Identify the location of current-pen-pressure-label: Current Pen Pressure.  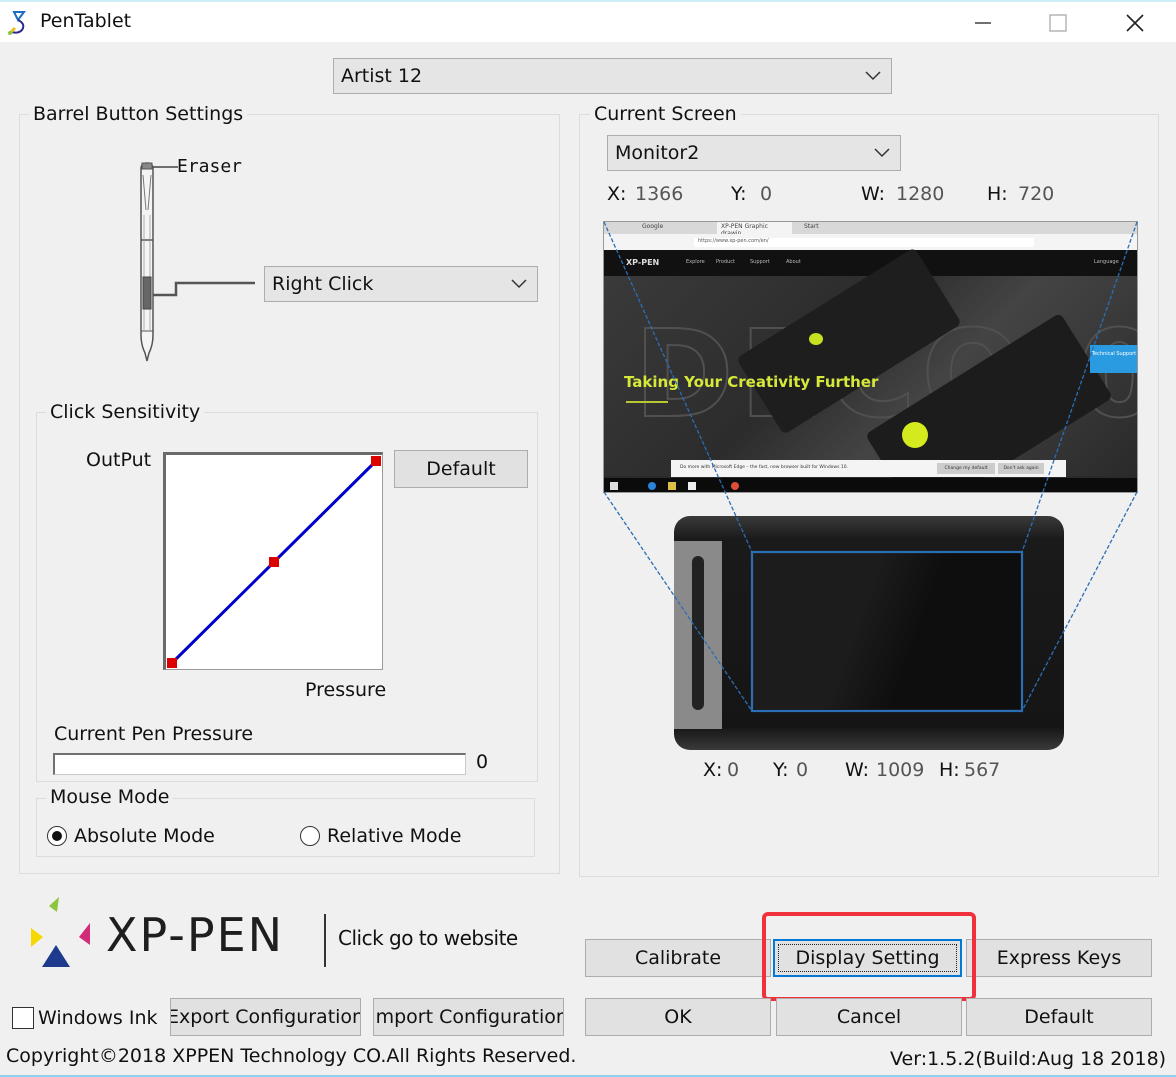
(154, 734).